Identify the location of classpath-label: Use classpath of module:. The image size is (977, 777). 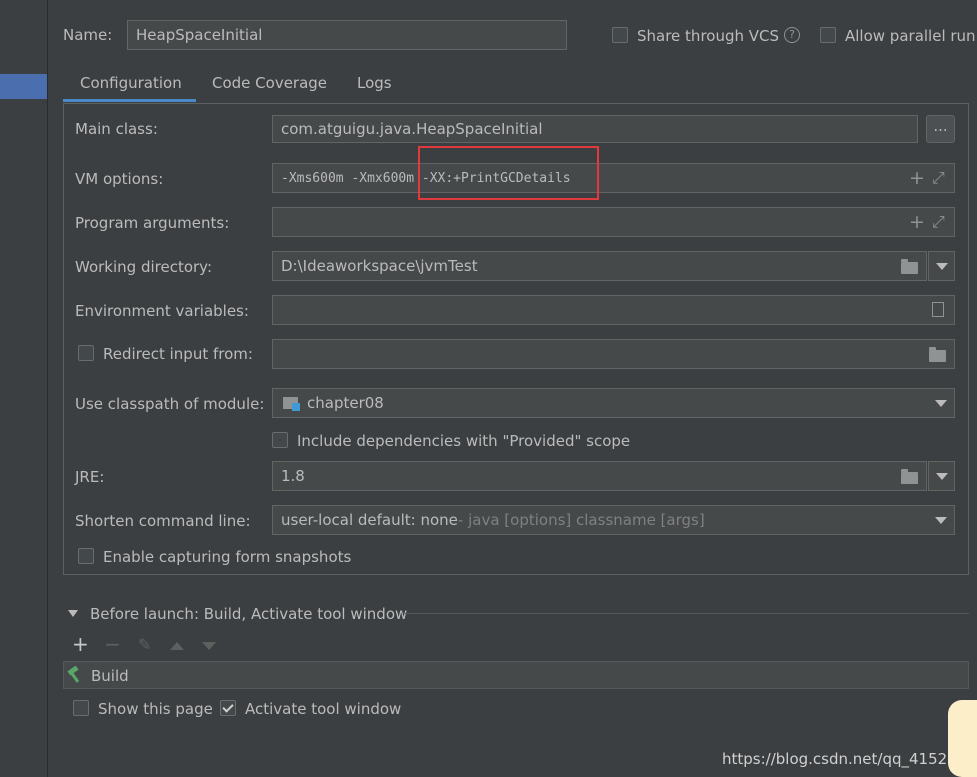
(170, 404).